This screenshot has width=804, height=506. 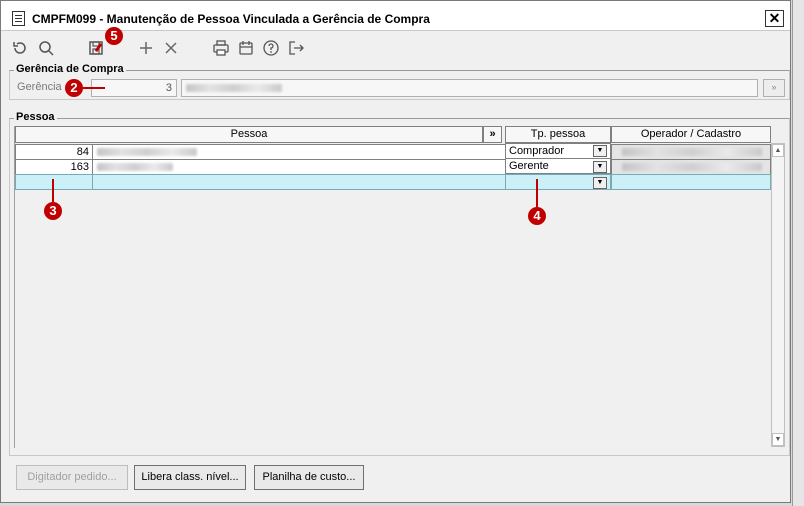 What do you see at coordinates (778, 295) in the screenshot?
I see `grid-vertical-scrollbar: ▲ ▼` at bounding box center [778, 295].